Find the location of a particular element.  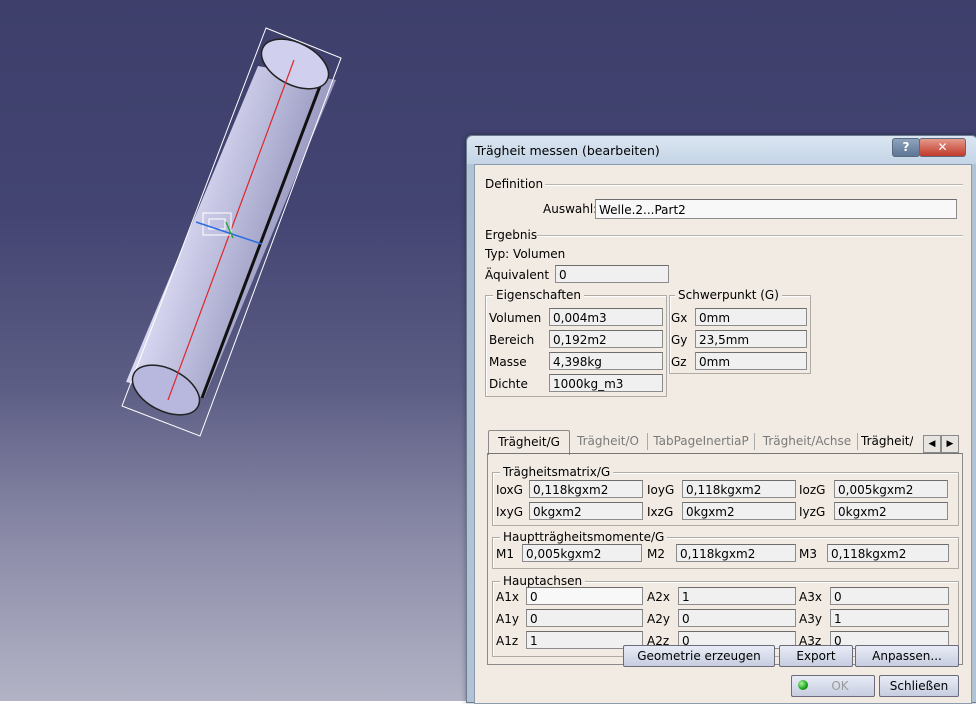

volume-label: Volumen is located at coordinates (515, 318).